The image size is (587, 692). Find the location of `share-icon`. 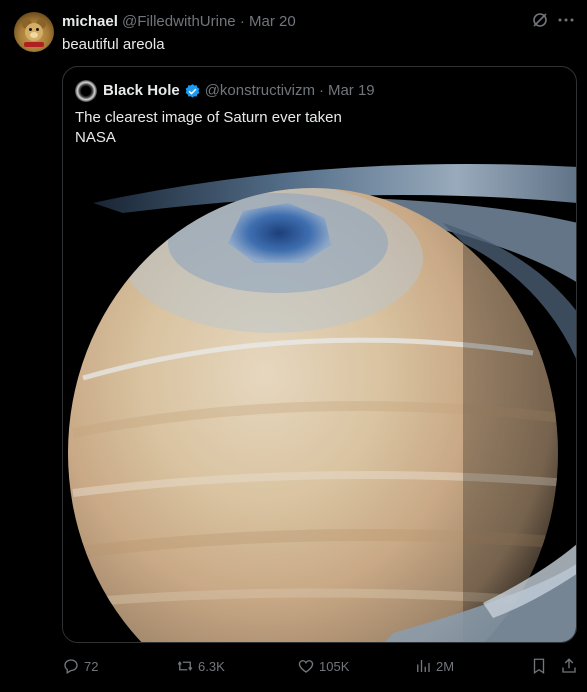

share-icon is located at coordinates (569, 665).